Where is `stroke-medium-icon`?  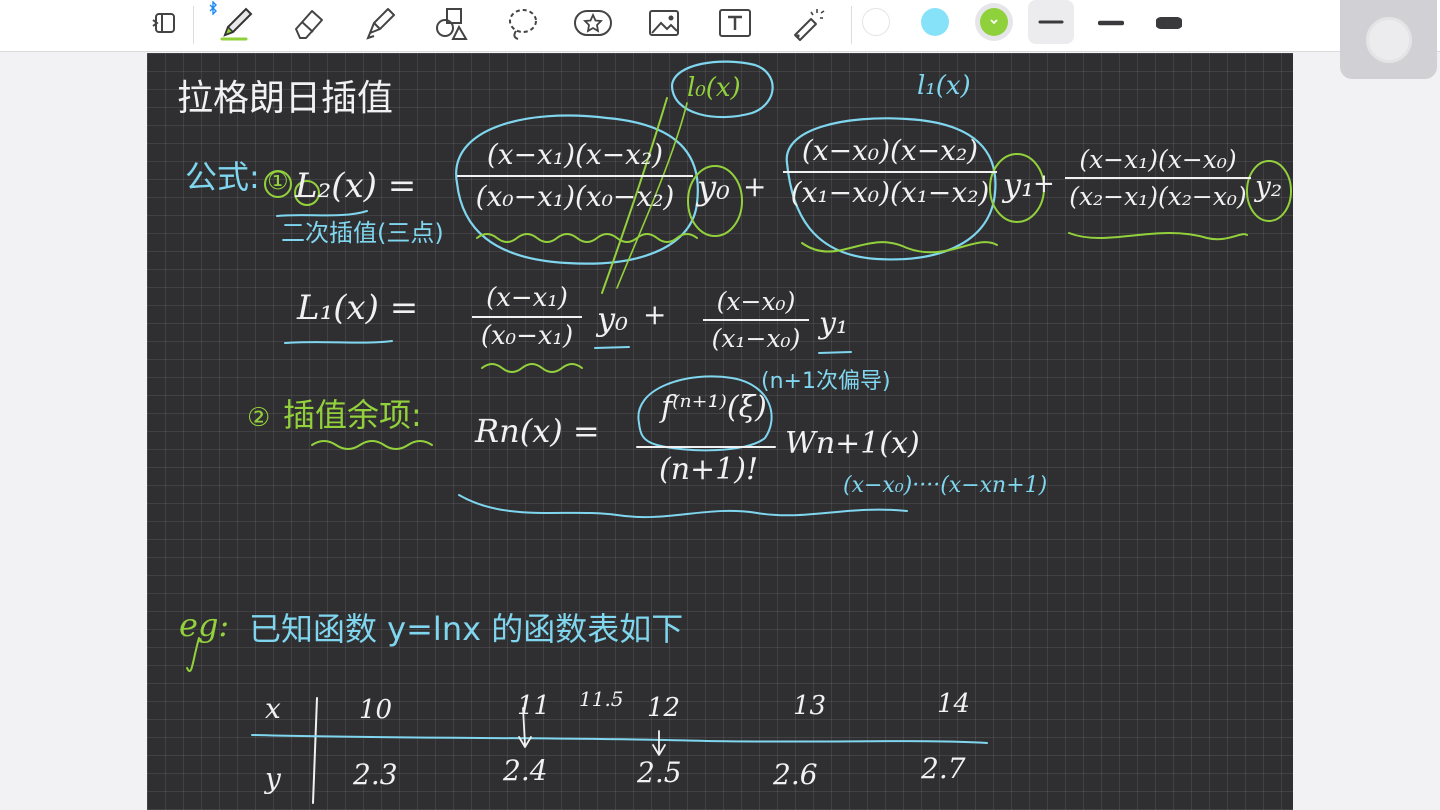
stroke-medium-icon is located at coordinates (1111, 23).